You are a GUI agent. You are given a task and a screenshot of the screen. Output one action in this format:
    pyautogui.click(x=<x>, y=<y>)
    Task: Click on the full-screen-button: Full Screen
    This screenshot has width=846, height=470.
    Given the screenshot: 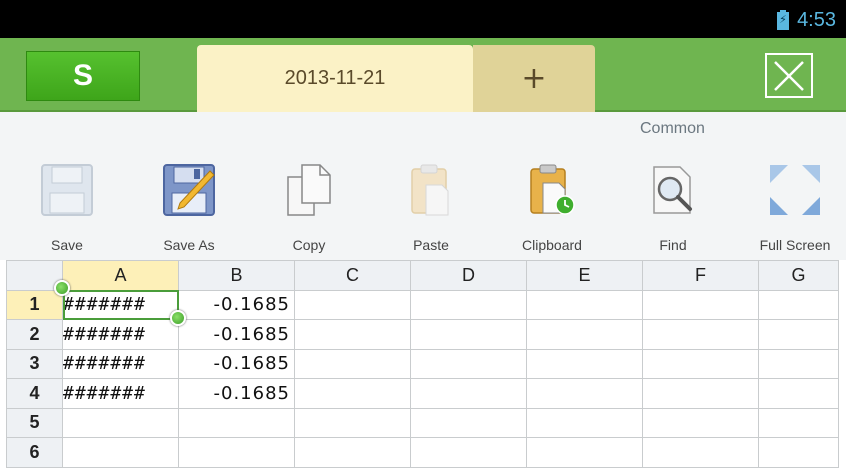 What is the action you would take?
    pyautogui.click(x=793, y=208)
    